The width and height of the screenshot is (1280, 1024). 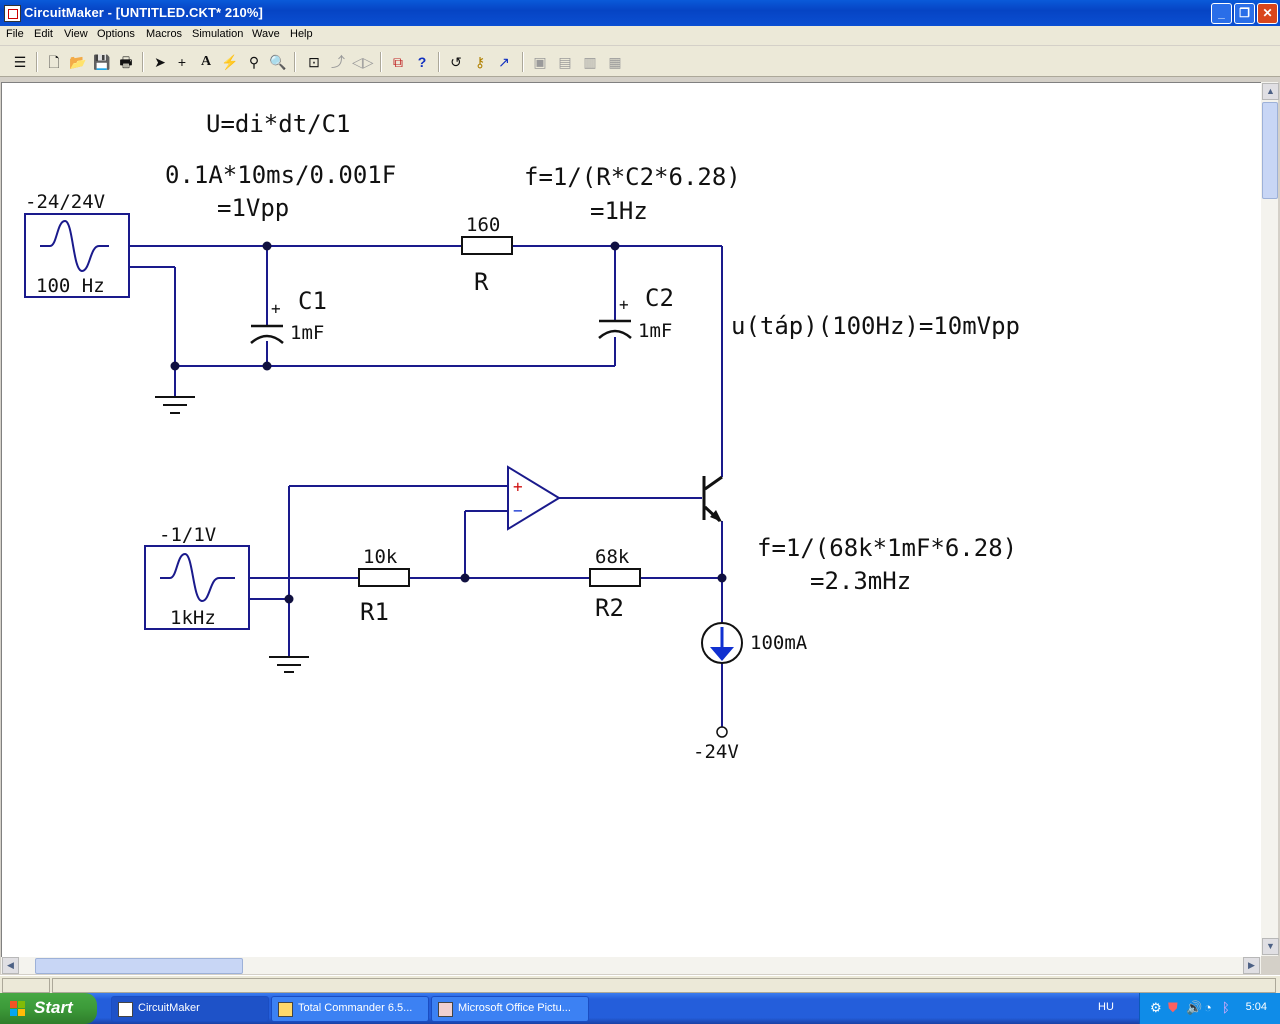 What do you see at coordinates (338, 62) in the screenshot?
I see `rotate-icon: ⤴` at bounding box center [338, 62].